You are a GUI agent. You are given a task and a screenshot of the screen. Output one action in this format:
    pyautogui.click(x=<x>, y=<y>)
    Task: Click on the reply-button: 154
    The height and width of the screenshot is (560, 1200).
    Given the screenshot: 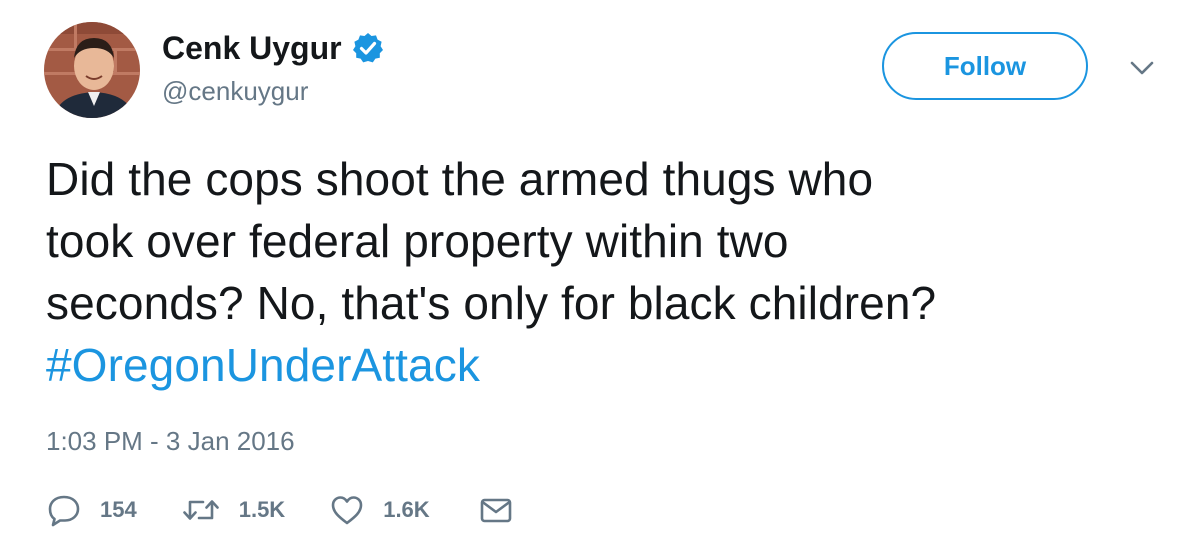 What is the action you would take?
    pyautogui.click(x=91, y=510)
    